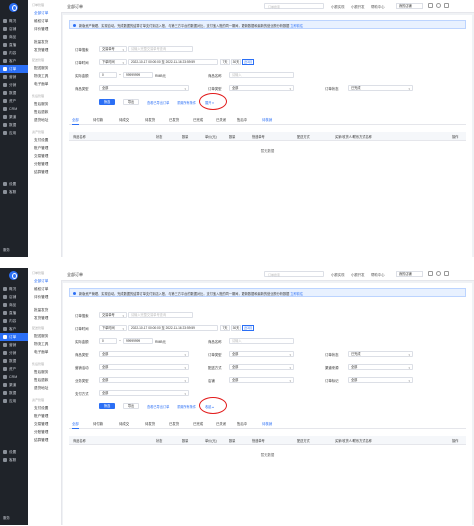 This screenshot has width=474, height=526. What do you see at coordinates (14, 313) in the screenshot?
I see `sidebar-item-live: 直播` at bounding box center [14, 313].